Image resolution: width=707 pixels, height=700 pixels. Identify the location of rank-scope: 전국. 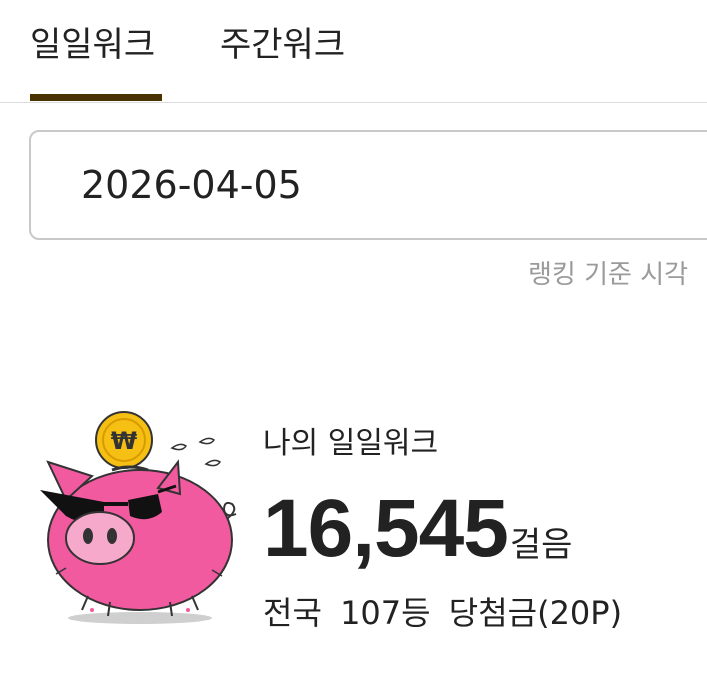
(292, 613).